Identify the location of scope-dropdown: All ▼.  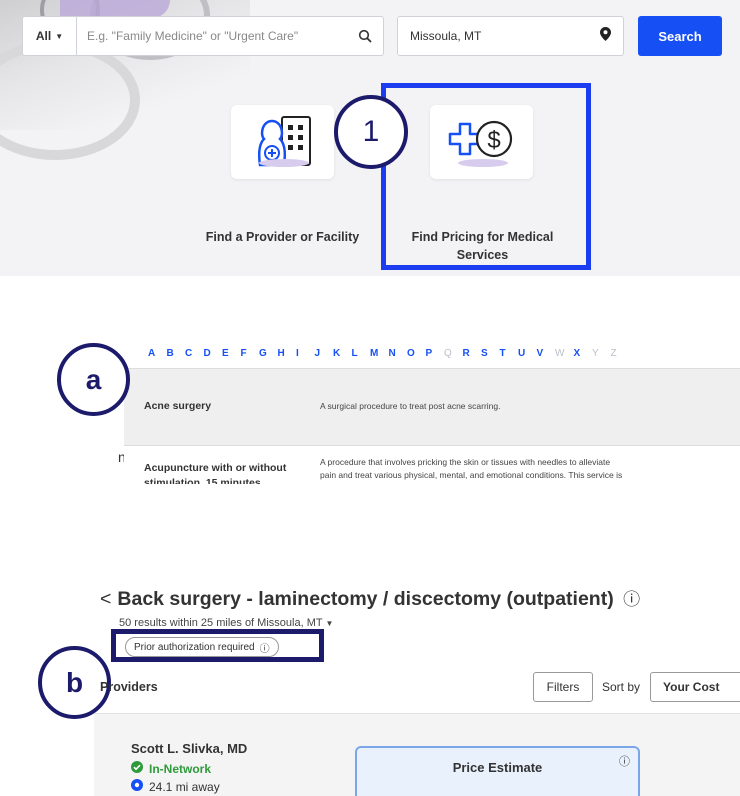
(50, 36).